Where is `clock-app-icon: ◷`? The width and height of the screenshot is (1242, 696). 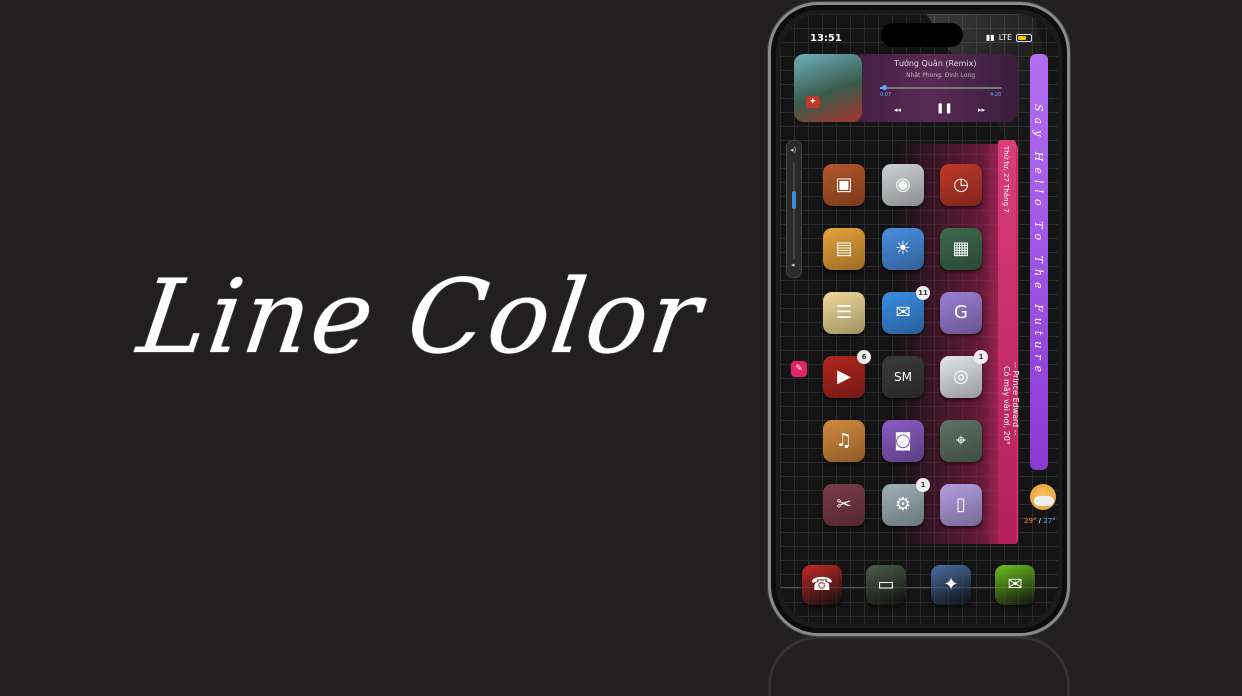
clock-app-icon: ◷ is located at coordinates (961, 185).